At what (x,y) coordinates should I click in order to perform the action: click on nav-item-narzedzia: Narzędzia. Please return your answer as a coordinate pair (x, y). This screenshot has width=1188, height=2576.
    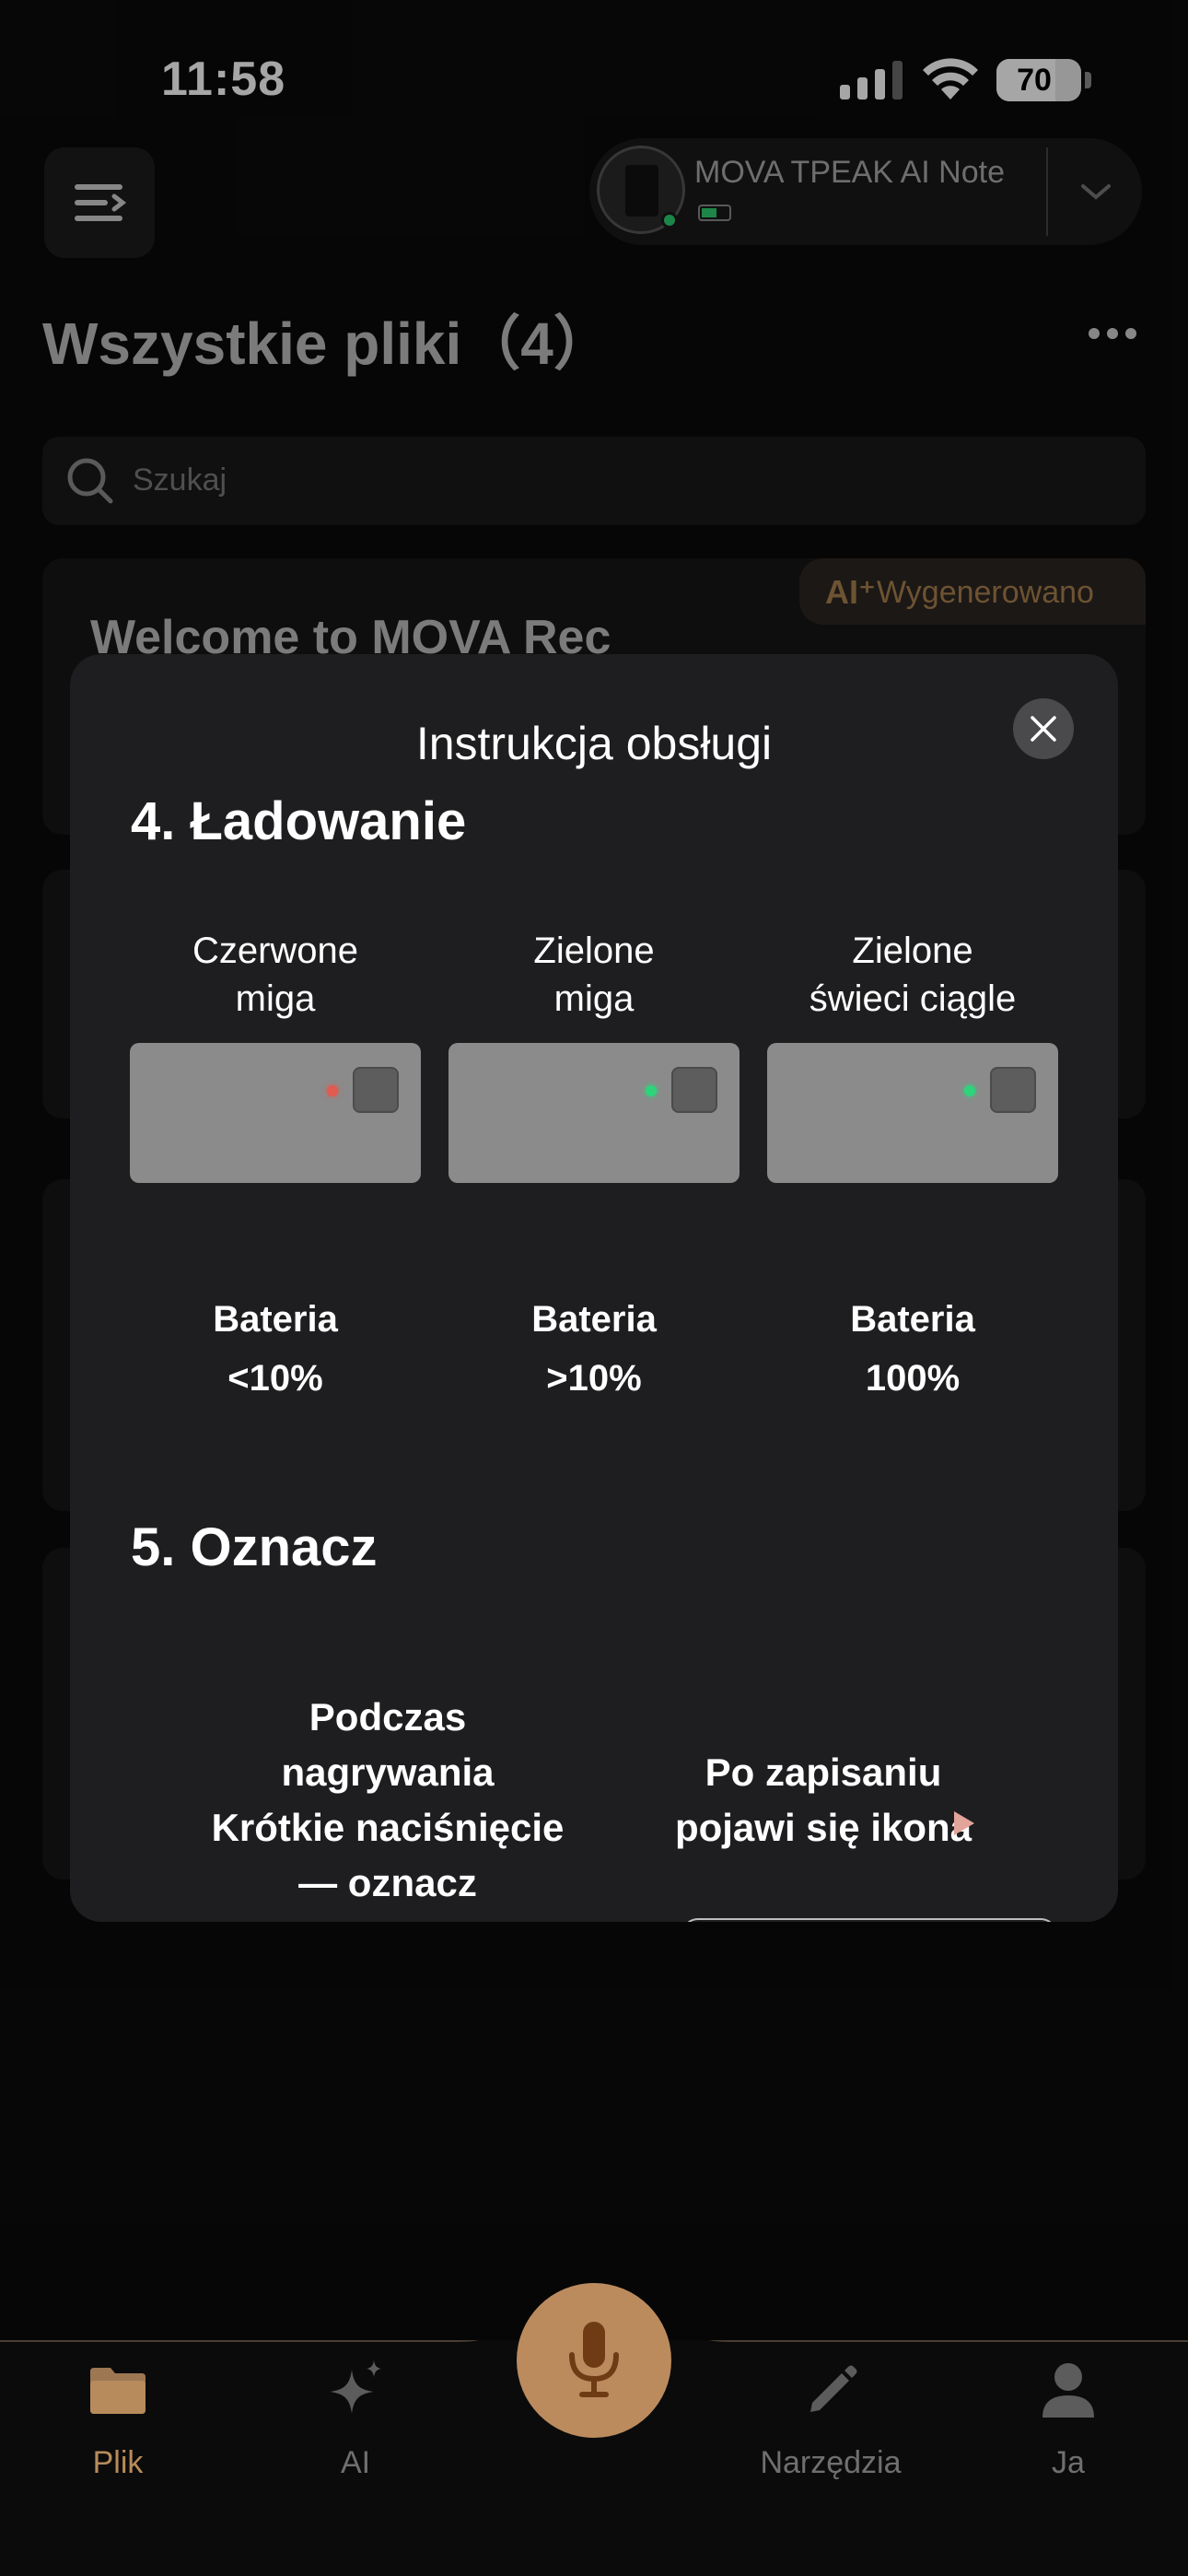
    Looking at the image, I should click on (830, 2432).